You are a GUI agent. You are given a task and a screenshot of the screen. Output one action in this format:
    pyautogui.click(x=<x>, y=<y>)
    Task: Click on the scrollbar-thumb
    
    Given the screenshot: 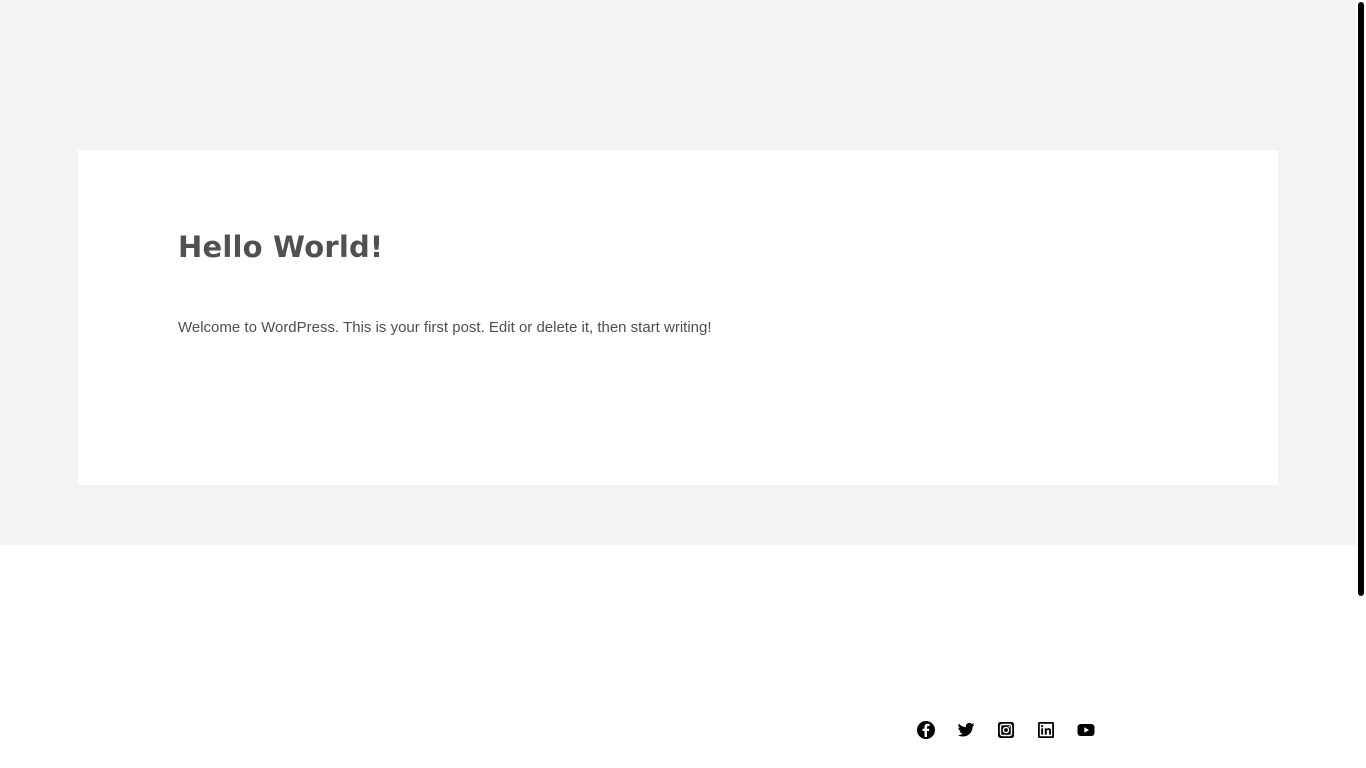 What is the action you would take?
    pyautogui.click(x=1361, y=299)
    